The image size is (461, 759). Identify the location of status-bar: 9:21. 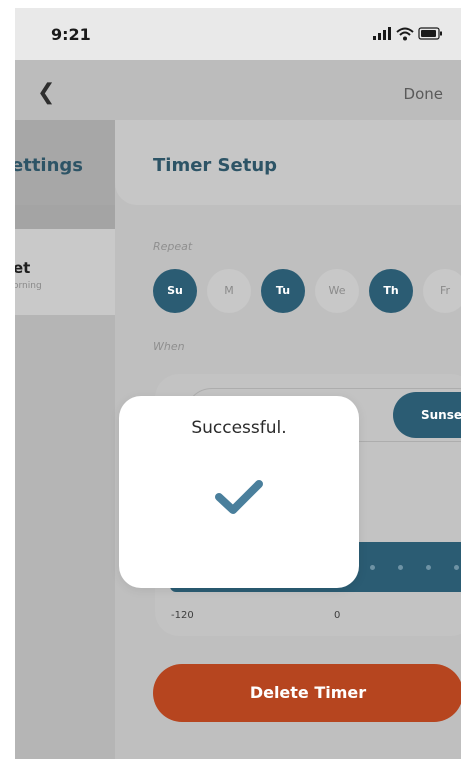
(238, 34).